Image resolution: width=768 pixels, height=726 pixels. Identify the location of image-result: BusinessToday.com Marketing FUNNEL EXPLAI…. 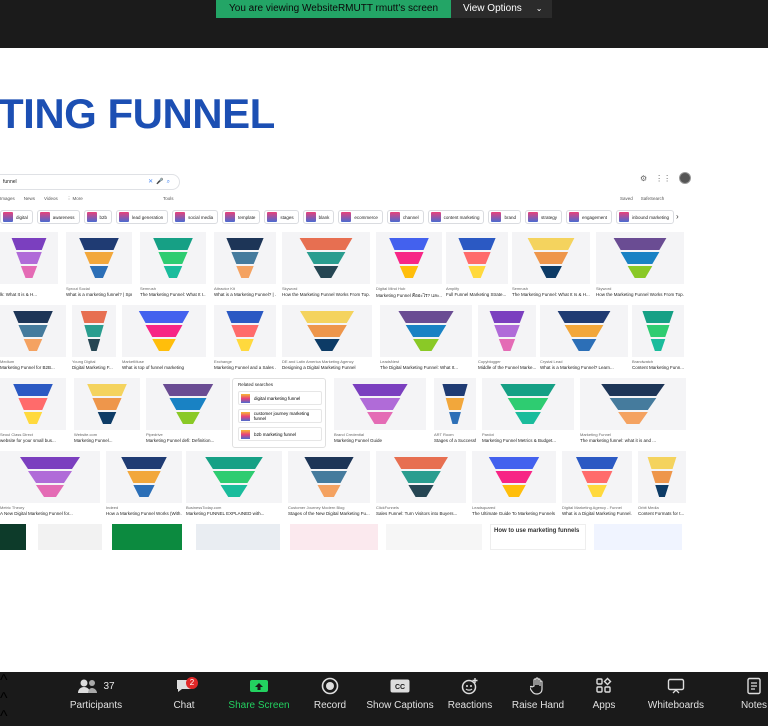
(234, 487).